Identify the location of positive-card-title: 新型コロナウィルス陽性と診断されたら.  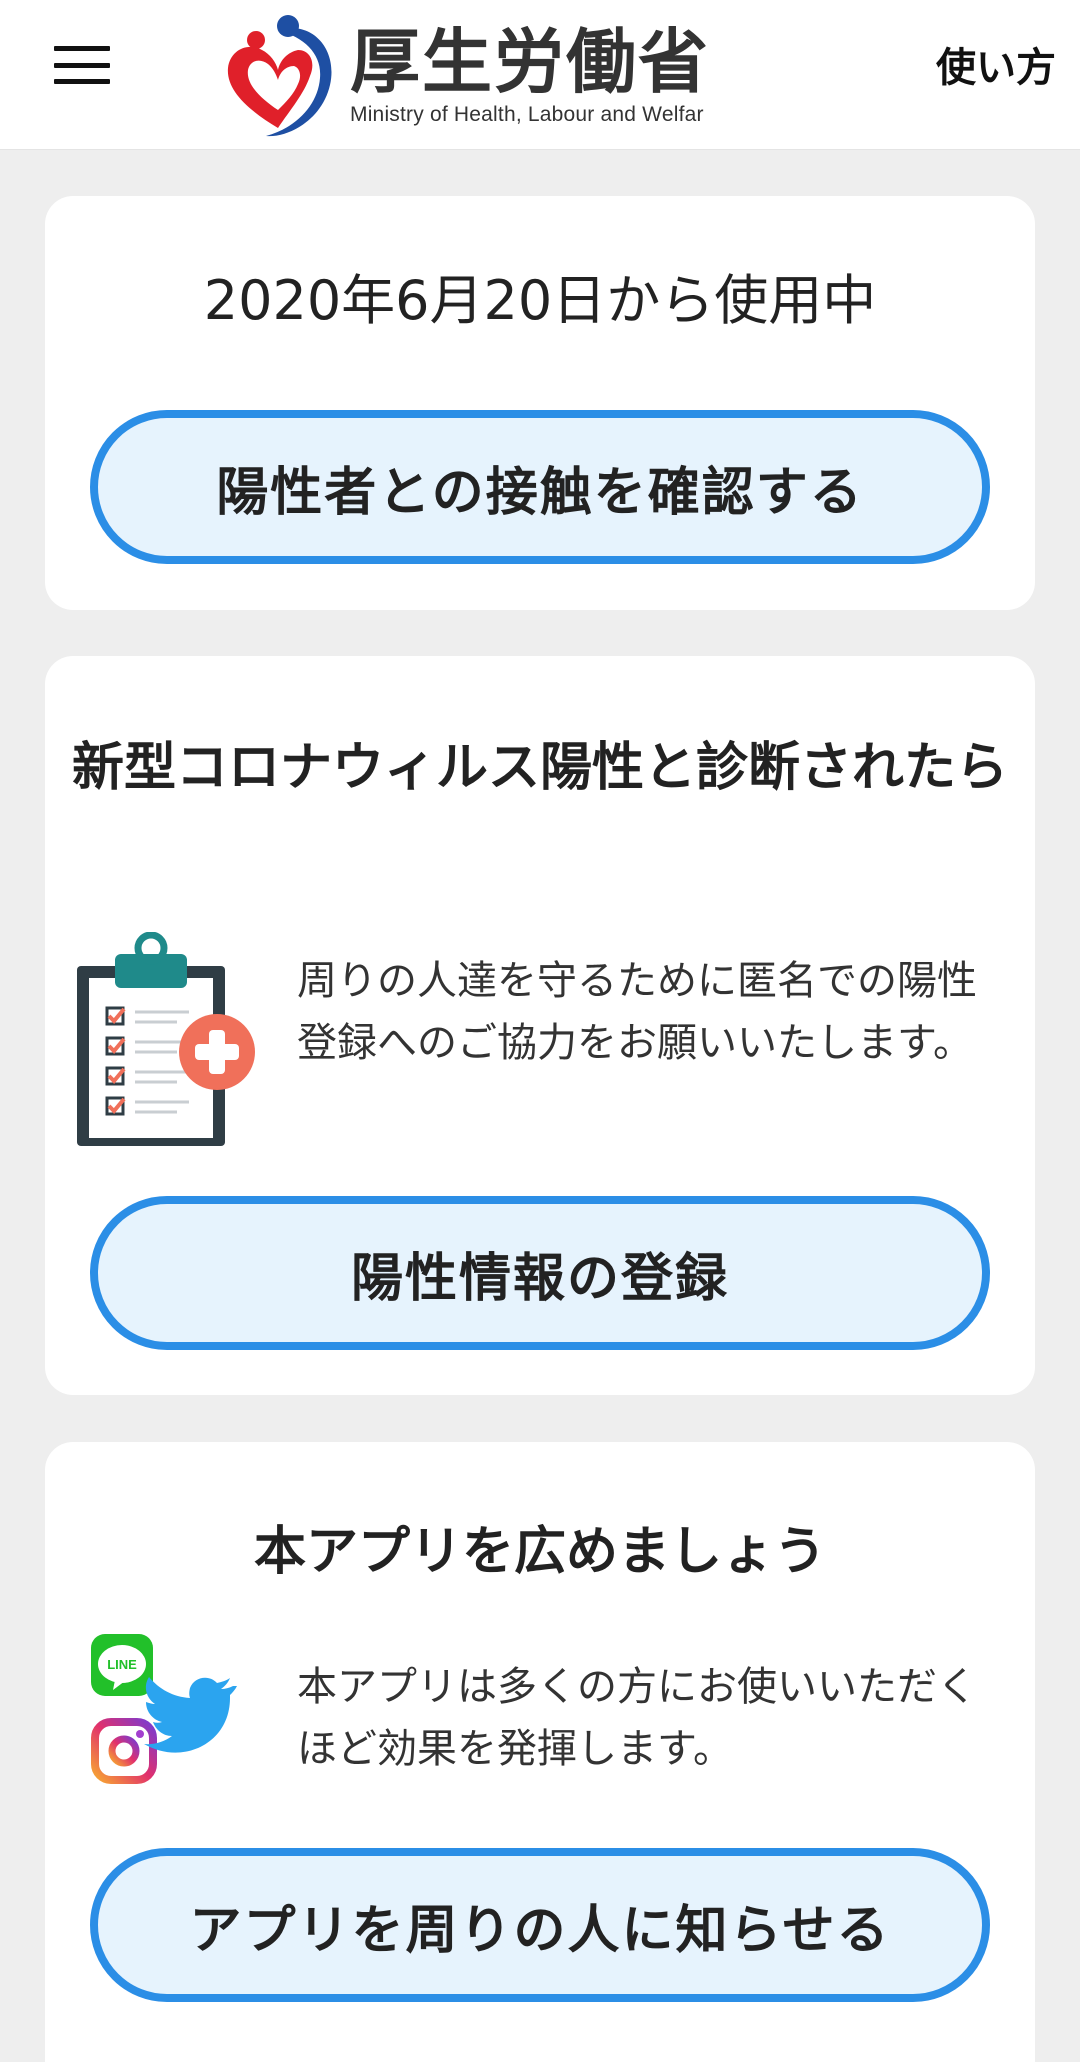
(539, 768).